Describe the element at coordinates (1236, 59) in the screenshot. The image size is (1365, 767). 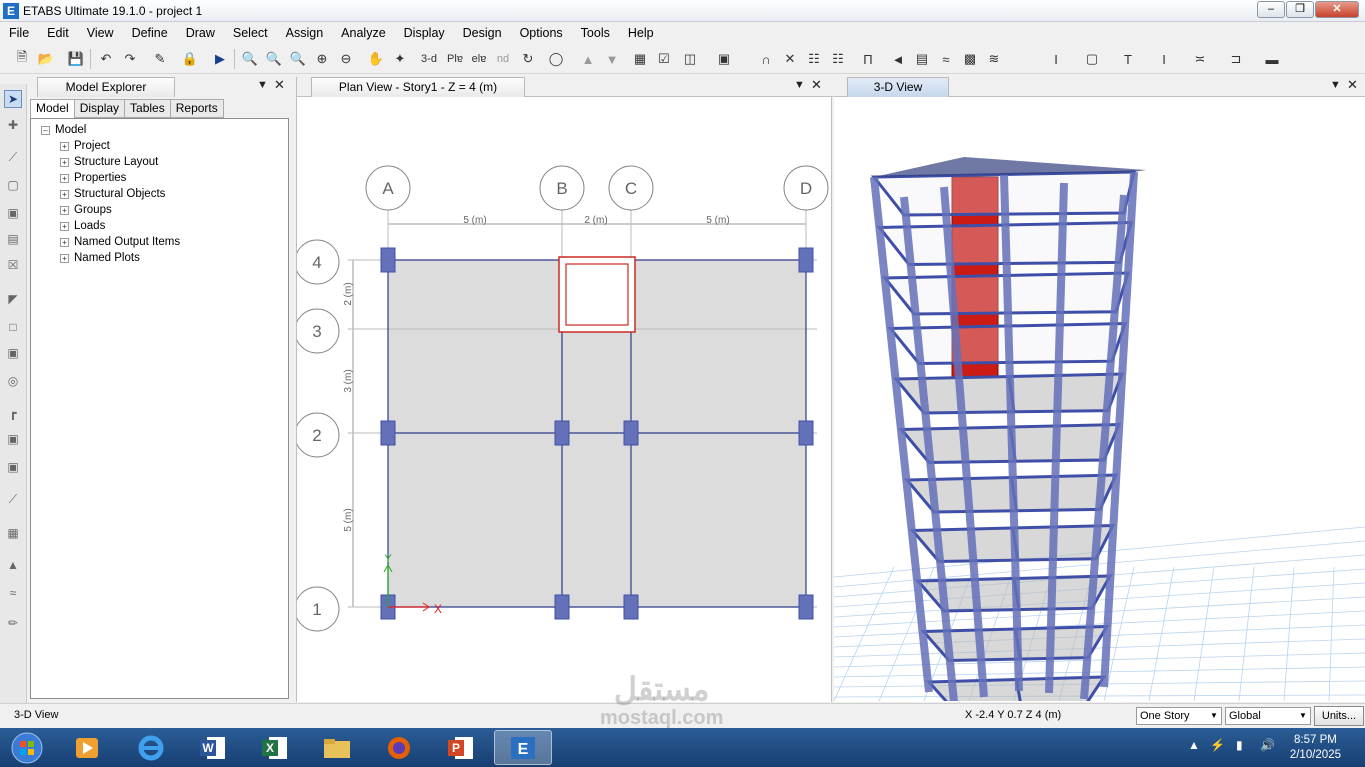
I see `section-channel-icon: ⊐` at that location.